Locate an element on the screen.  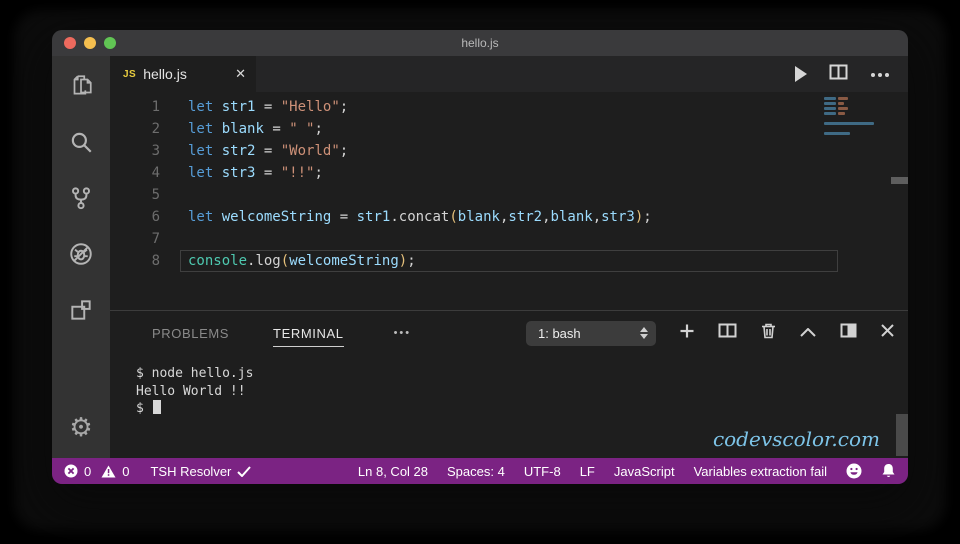
minimize-window-button is located at coordinates (90, 43).